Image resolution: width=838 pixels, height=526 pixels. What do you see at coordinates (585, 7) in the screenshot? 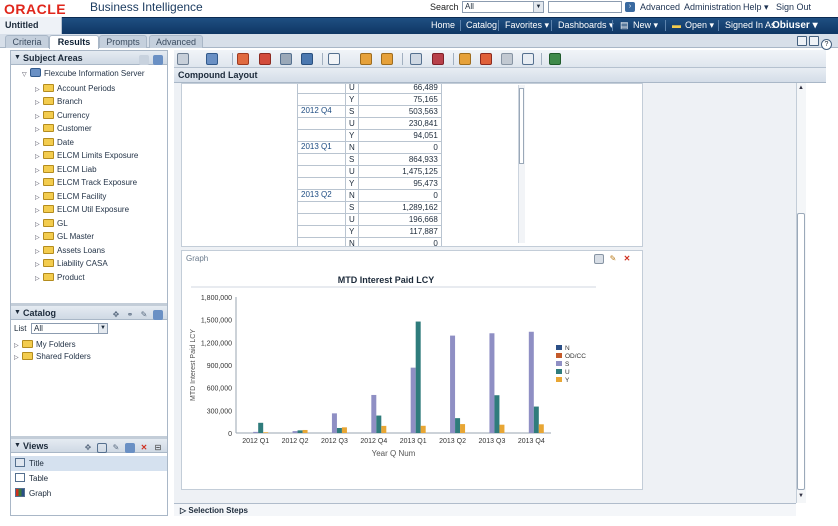
I see `search-input` at bounding box center [585, 7].